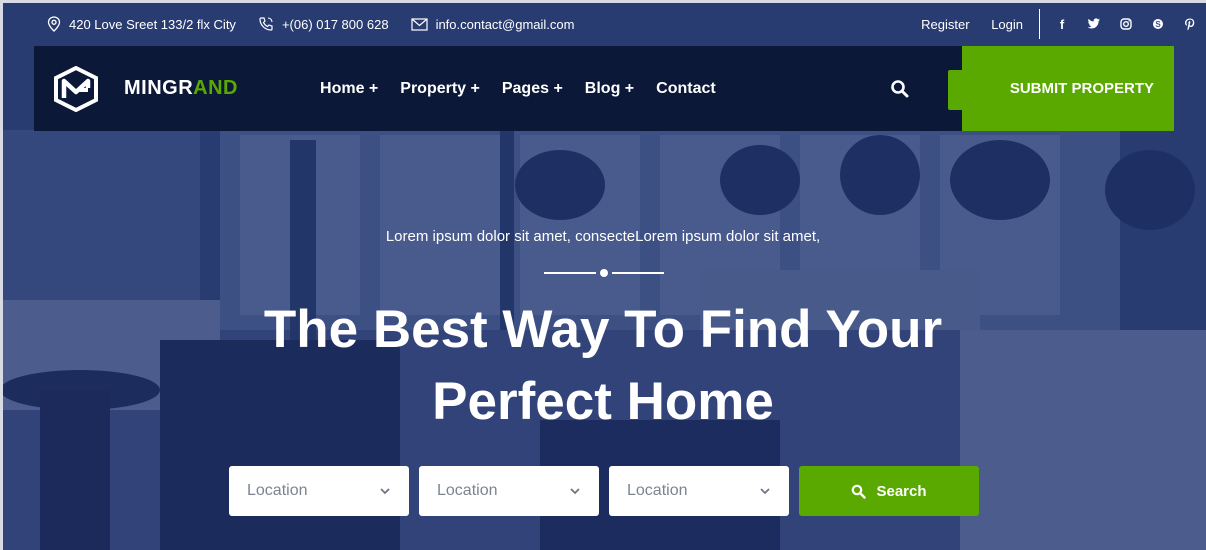 The width and height of the screenshot is (1206, 550). What do you see at coordinates (1094, 24) in the screenshot?
I see `twitter-icon` at bounding box center [1094, 24].